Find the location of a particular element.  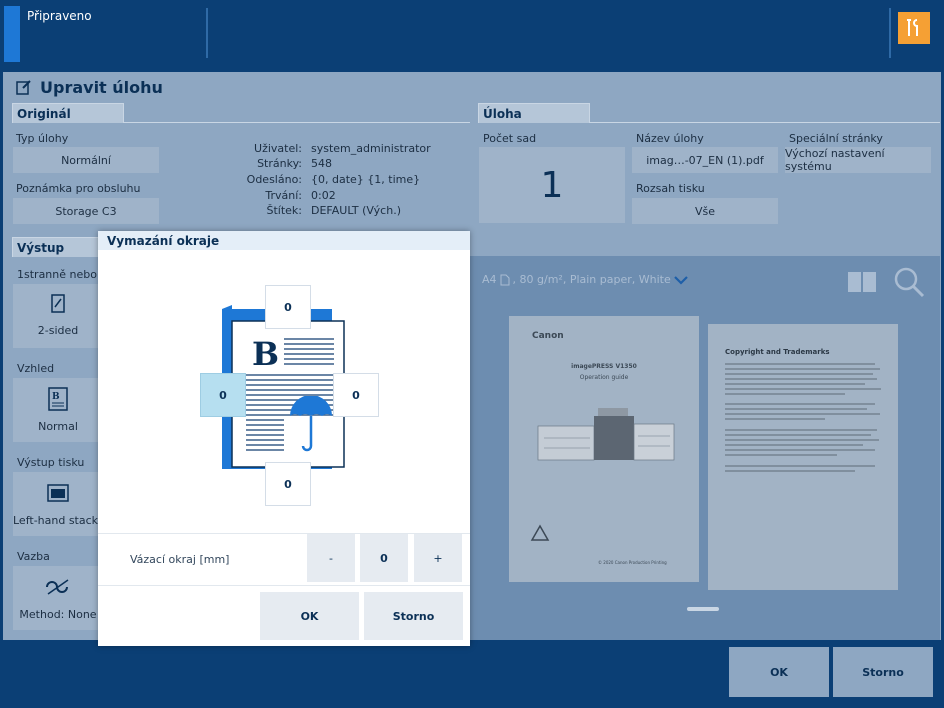

layout-label: Vzhled is located at coordinates (36, 368).